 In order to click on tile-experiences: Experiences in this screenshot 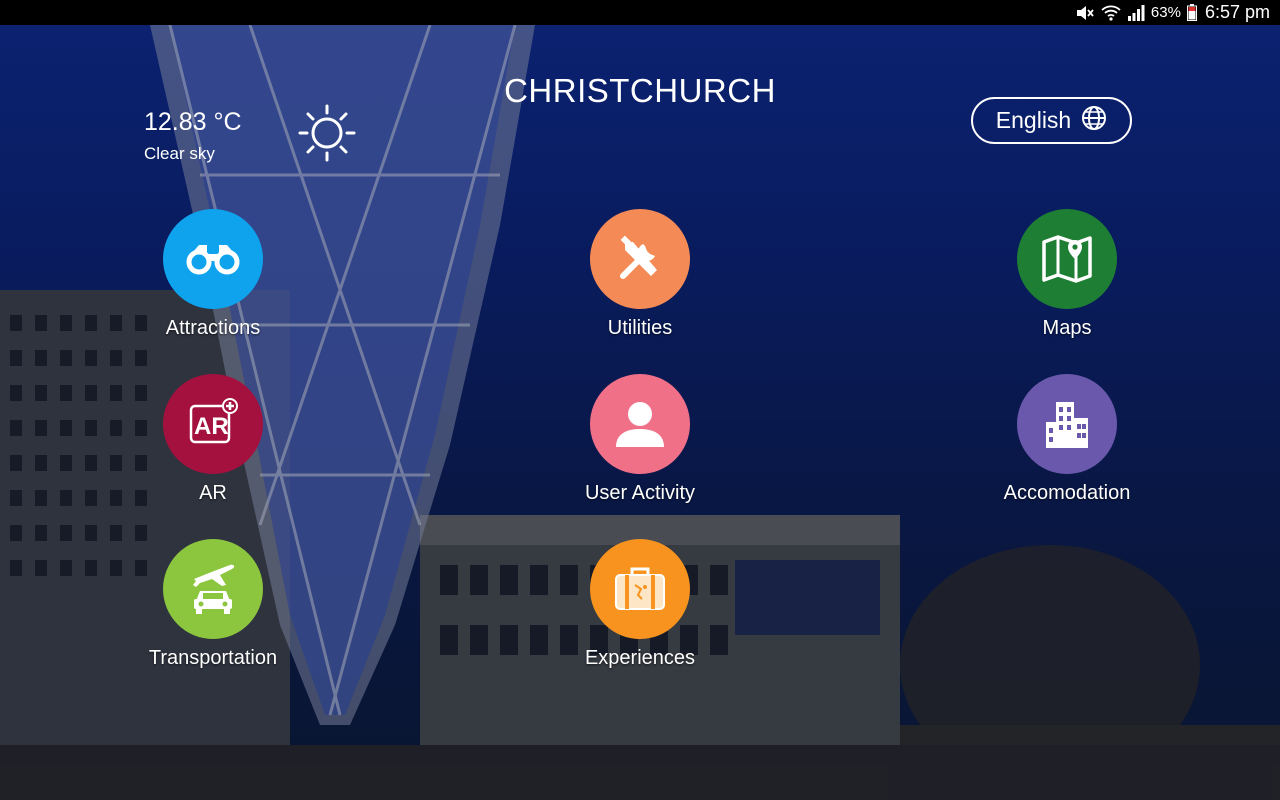, I will do `click(640, 604)`.